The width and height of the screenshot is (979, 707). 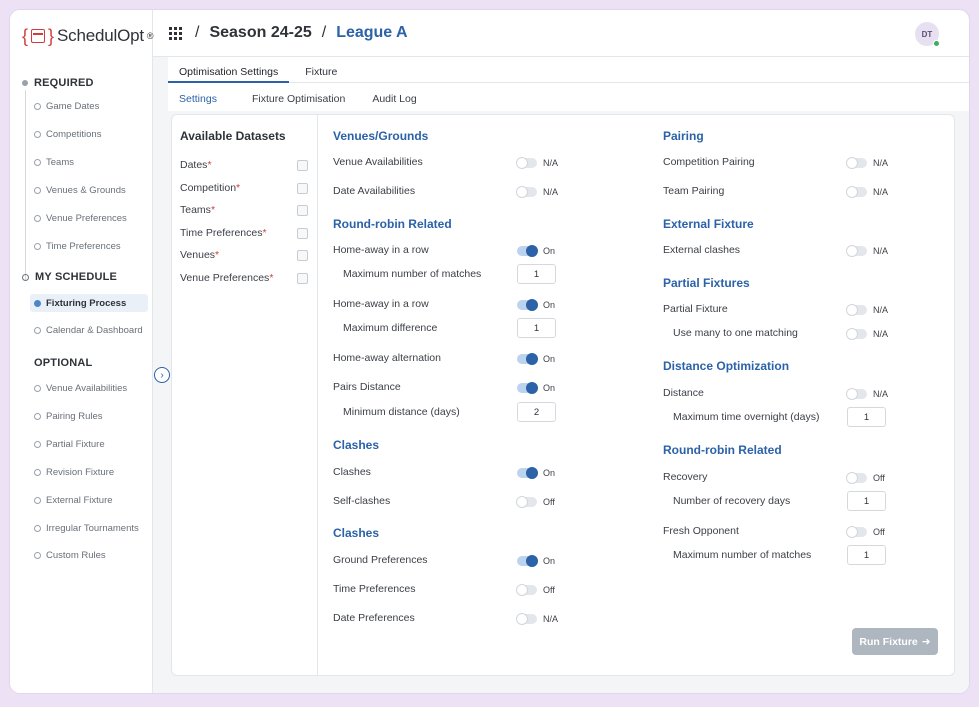 What do you see at coordinates (866, 501) in the screenshot?
I see `input-recovery-days: 1` at bounding box center [866, 501].